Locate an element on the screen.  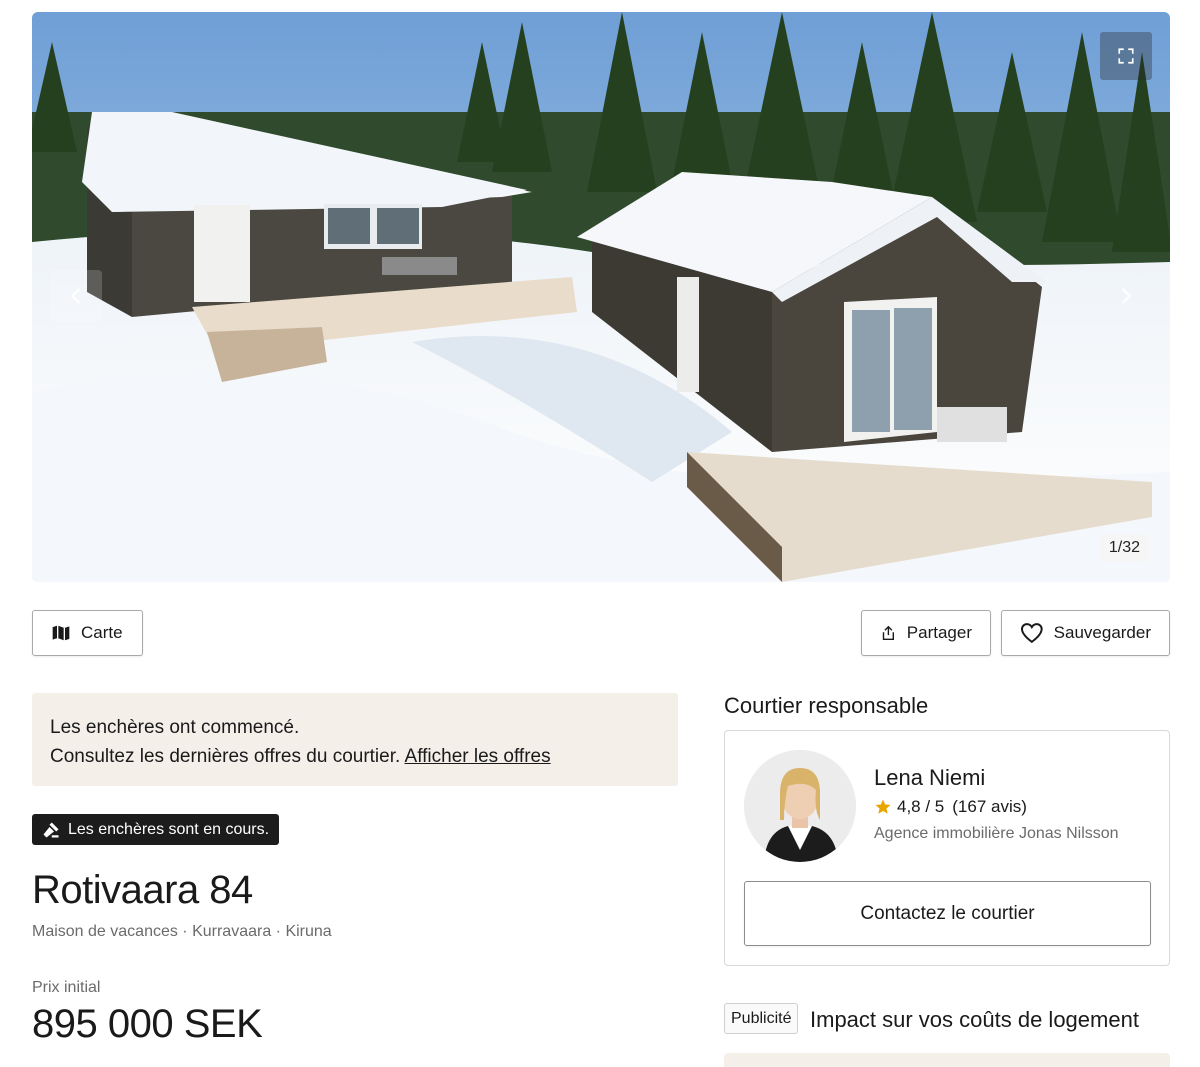
chevron-right-icon is located at coordinates (1126, 296).